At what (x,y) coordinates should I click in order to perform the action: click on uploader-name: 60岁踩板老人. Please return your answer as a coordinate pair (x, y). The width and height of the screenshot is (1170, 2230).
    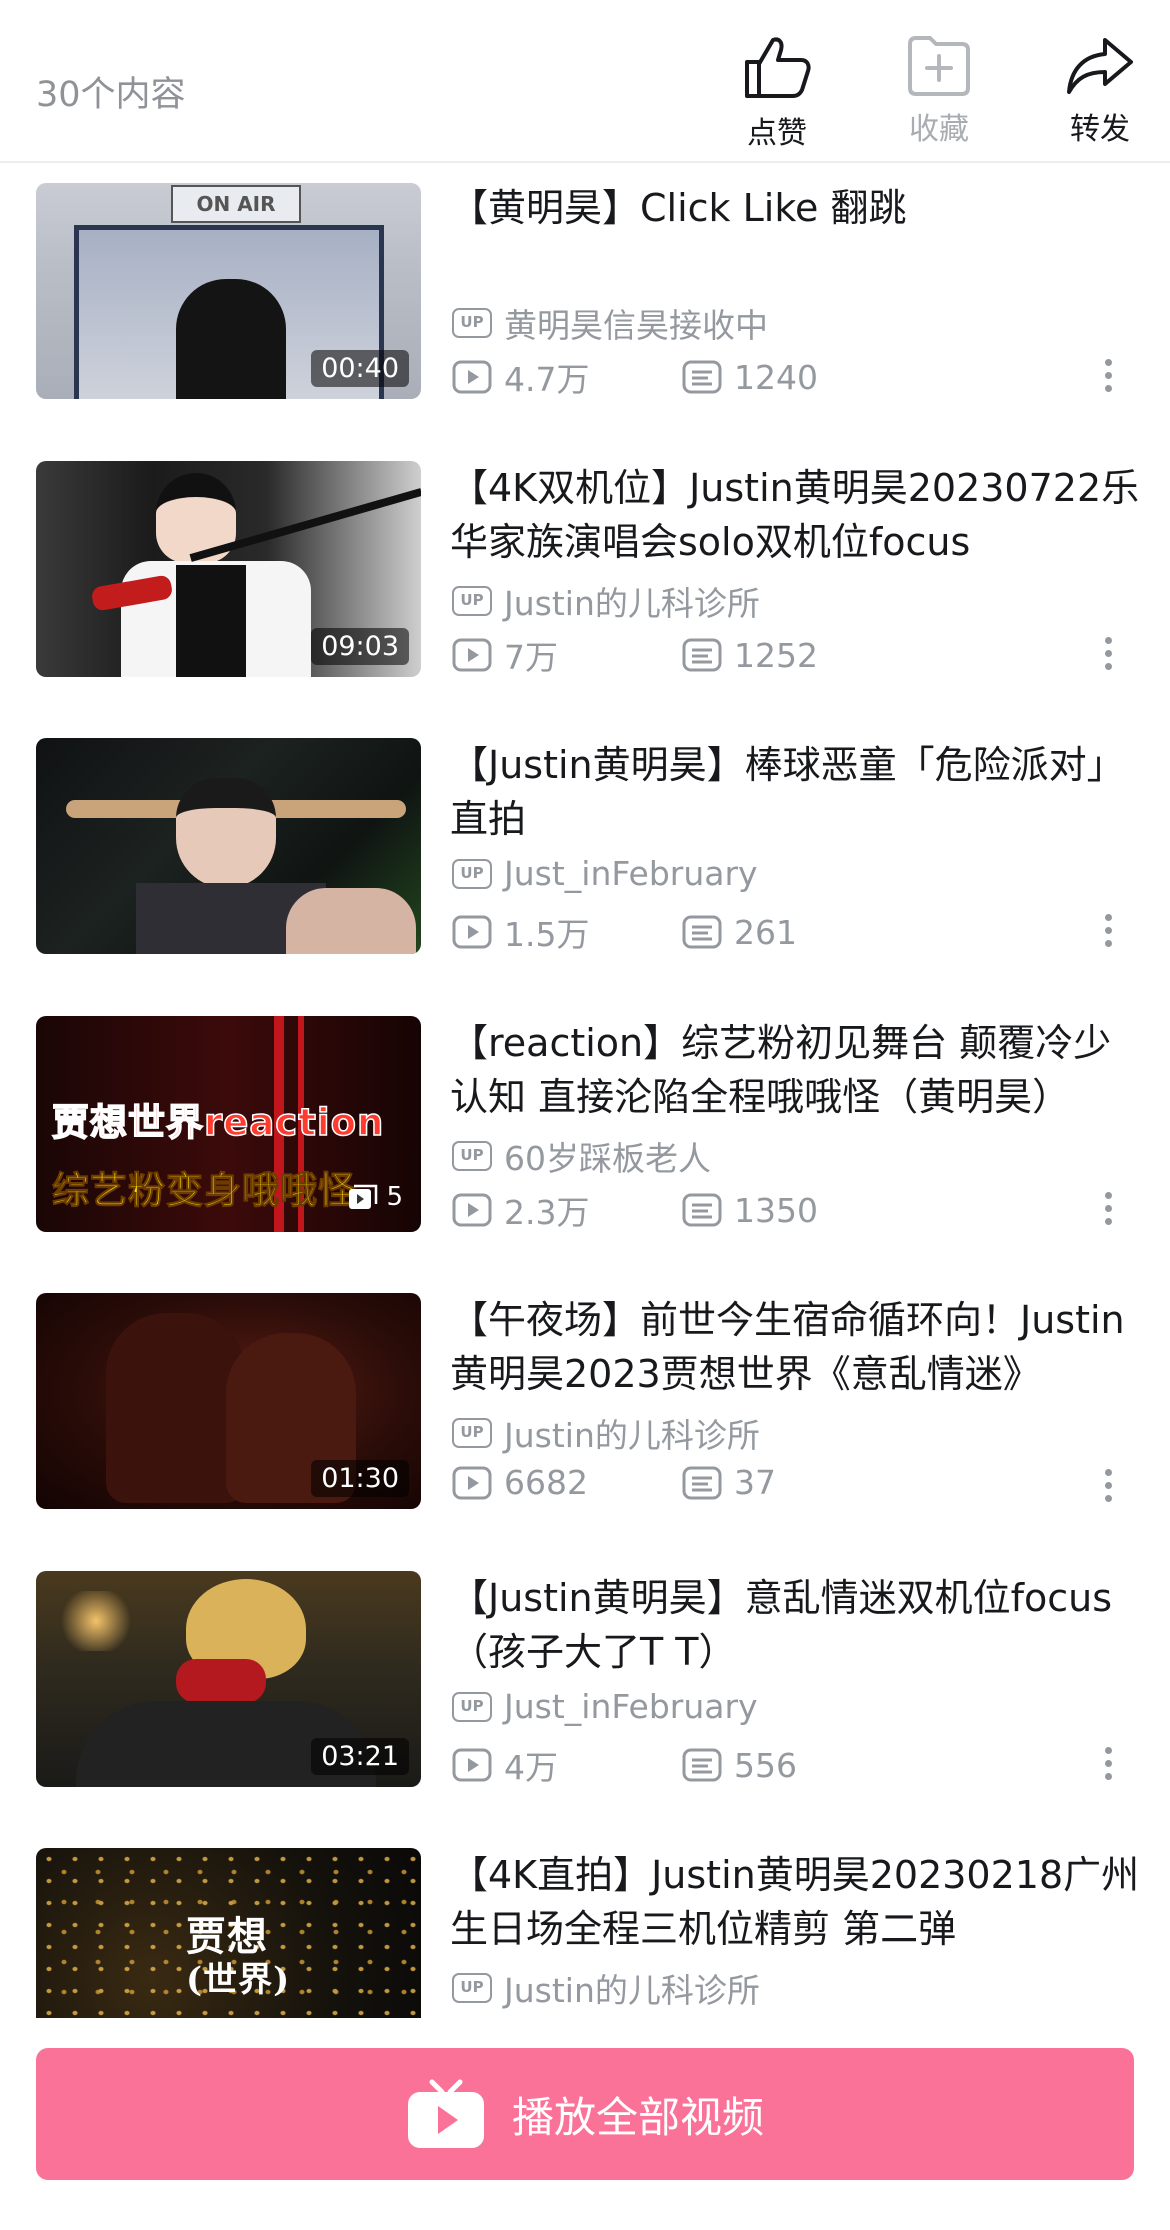
    Looking at the image, I should click on (607, 1158).